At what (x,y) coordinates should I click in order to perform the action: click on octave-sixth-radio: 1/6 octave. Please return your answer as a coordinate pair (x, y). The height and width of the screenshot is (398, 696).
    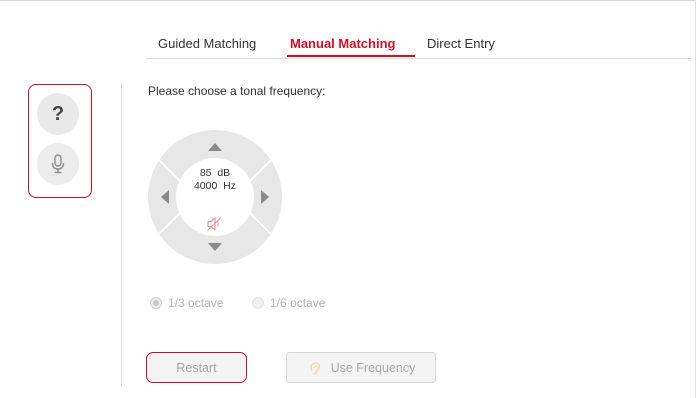
    Looking at the image, I should click on (288, 303).